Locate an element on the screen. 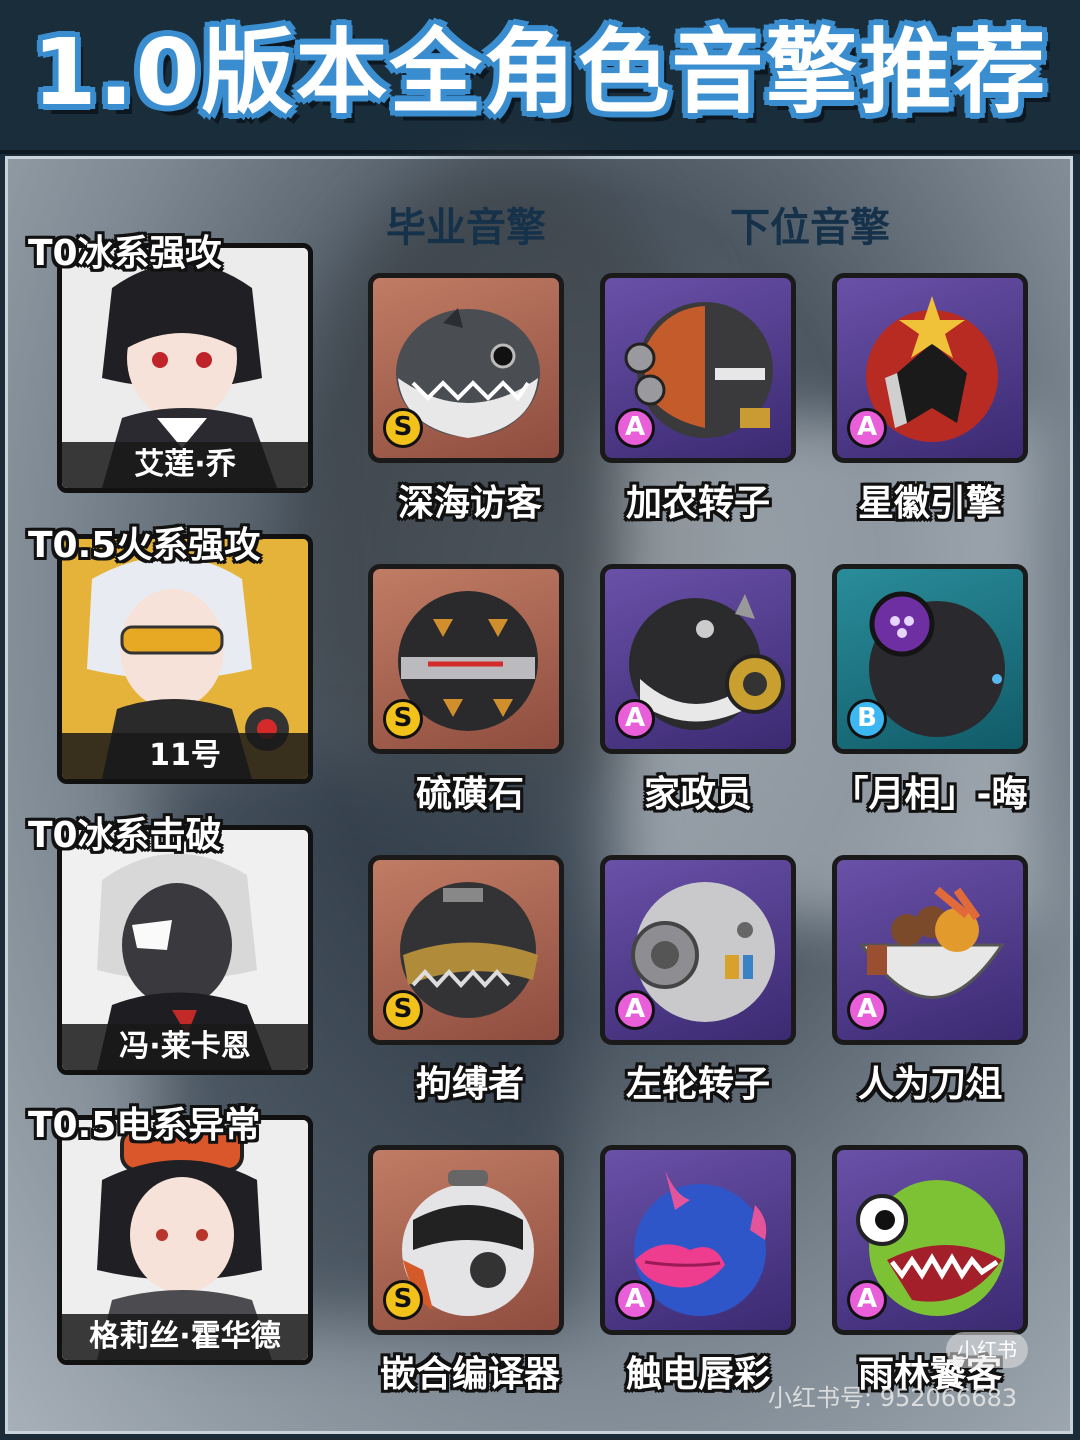  engine-name: 家政员 is located at coordinates (697, 794).